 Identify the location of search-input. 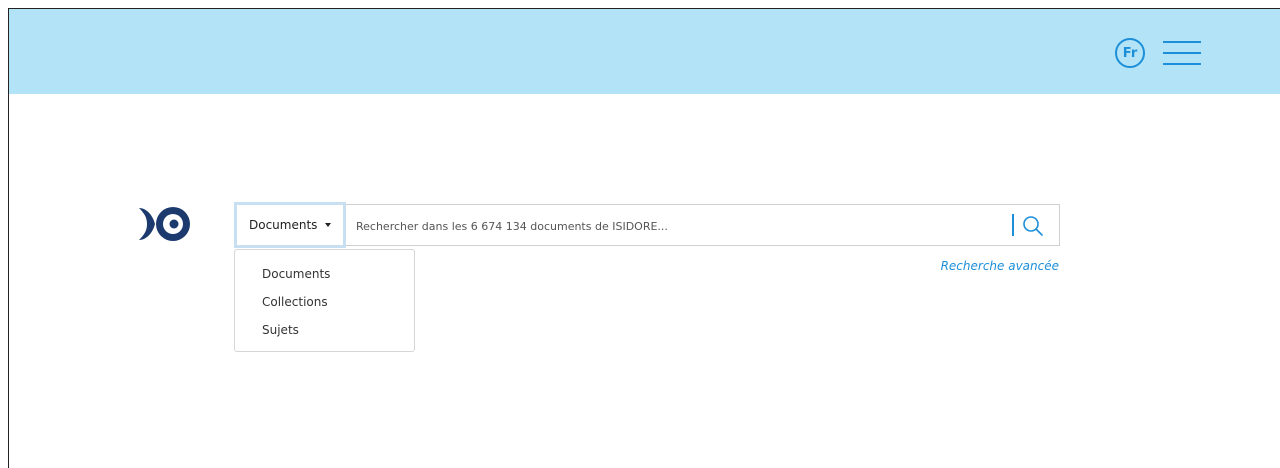
(676, 226).